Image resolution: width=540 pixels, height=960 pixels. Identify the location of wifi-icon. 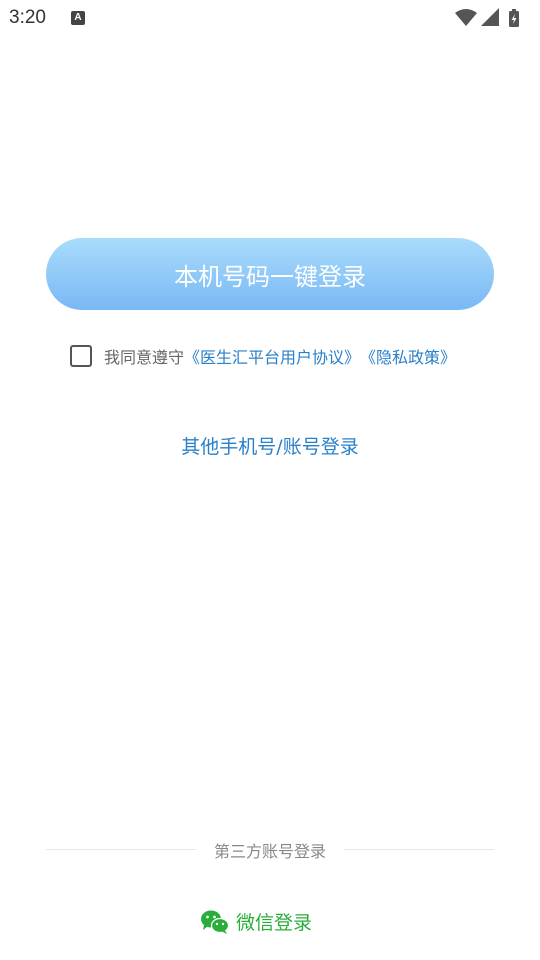
(466, 17).